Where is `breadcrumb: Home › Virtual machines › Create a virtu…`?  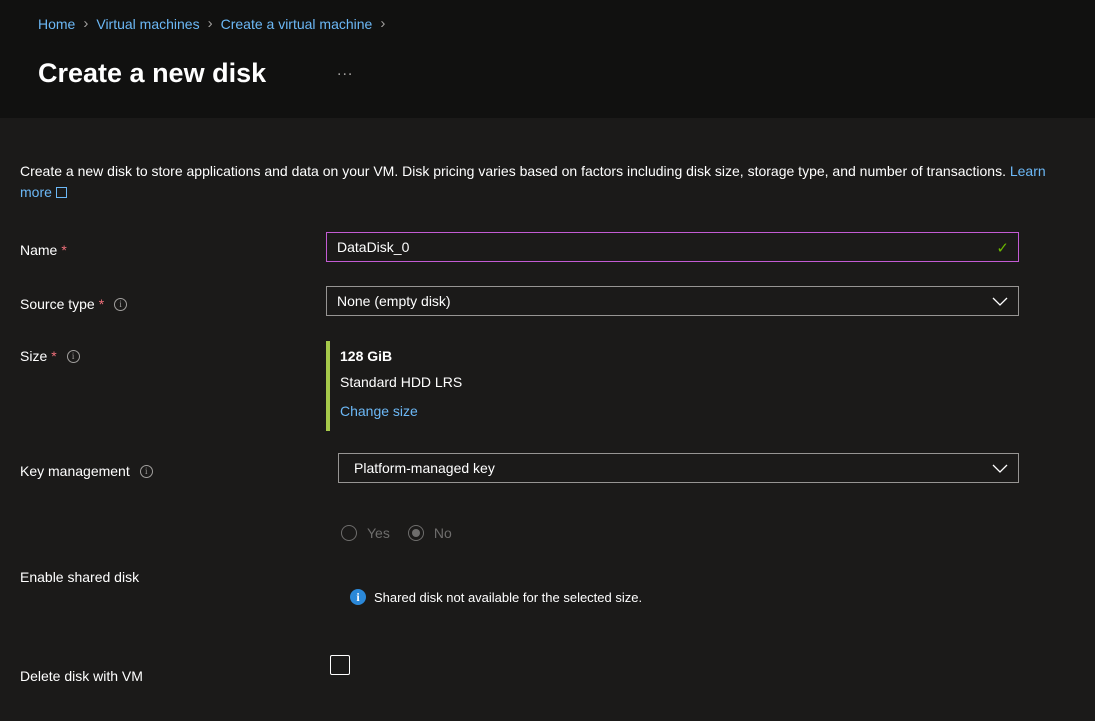
breadcrumb: Home › Virtual machines › Create a virtu… is located at coordinates (215, 23).